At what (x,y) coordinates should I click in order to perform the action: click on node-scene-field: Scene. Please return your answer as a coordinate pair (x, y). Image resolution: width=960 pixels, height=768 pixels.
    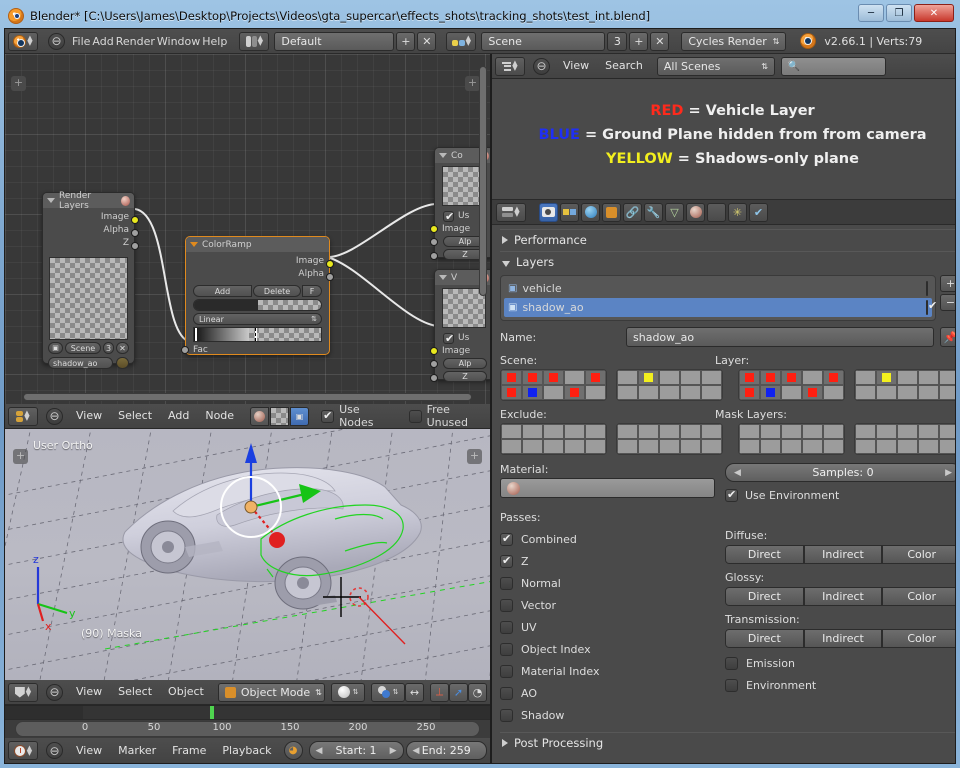
    Looking at the image, I should click on (83, 348).